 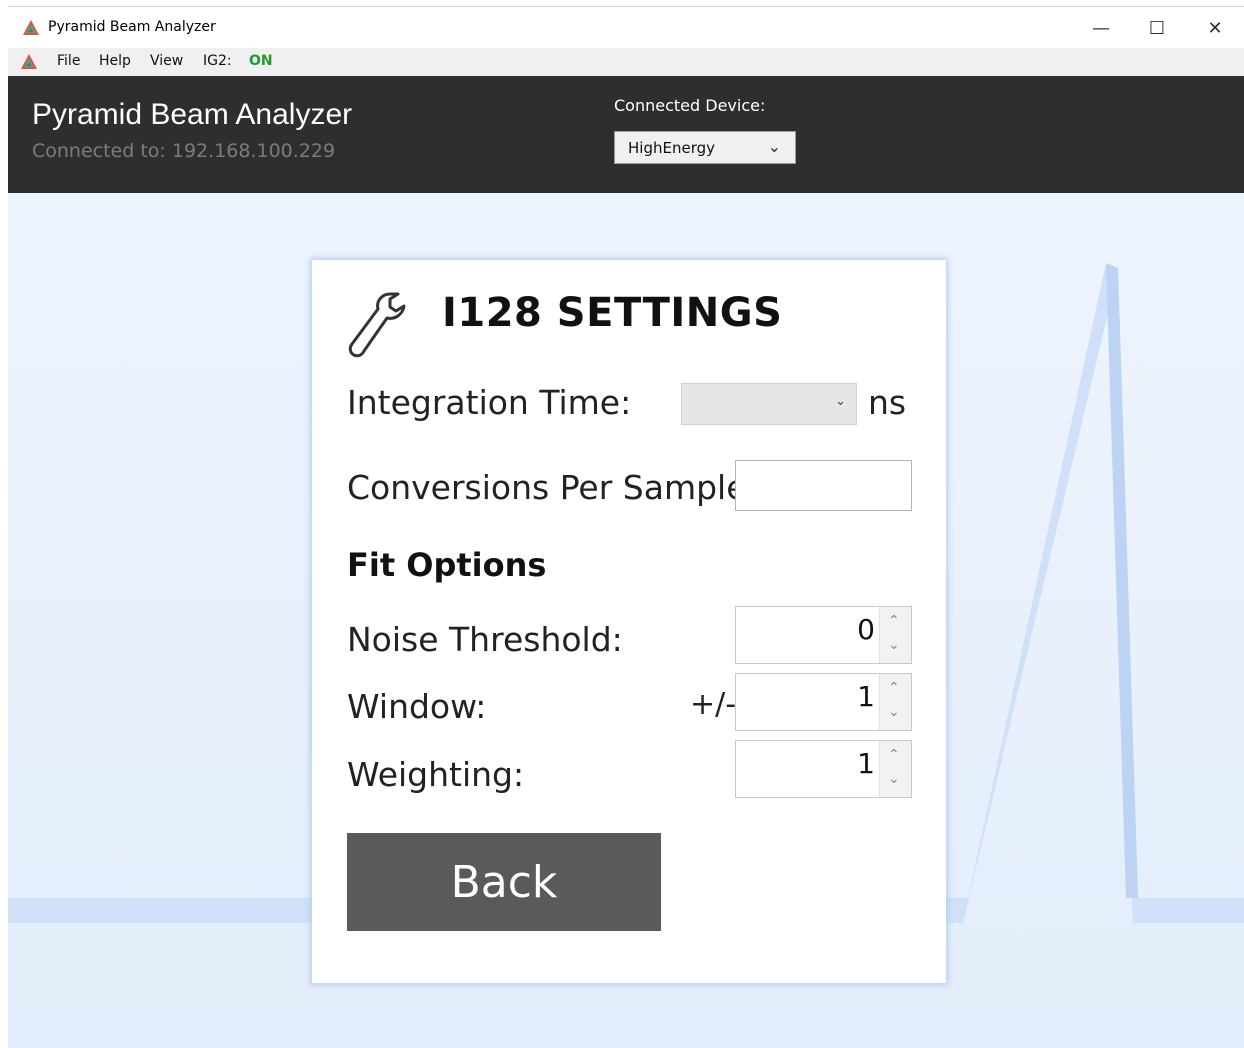 I want to click on integration-time-label: Integration Time:, so click(x=489, y=402).